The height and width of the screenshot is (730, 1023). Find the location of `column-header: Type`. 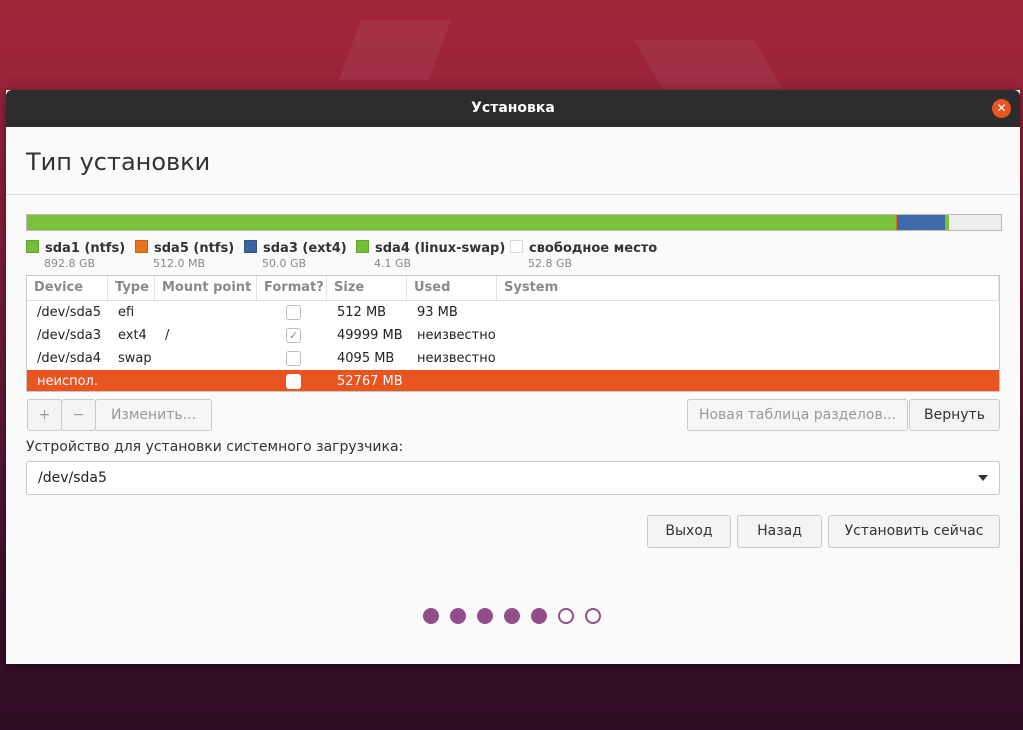

column-header: Type is located at coordinates (131, 288).